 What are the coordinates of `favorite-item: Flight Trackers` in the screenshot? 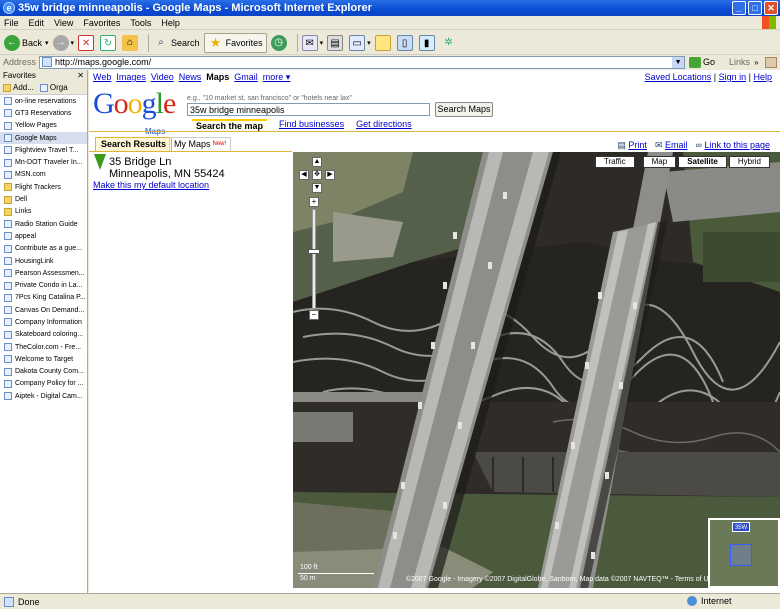 It's located at (43, 187).